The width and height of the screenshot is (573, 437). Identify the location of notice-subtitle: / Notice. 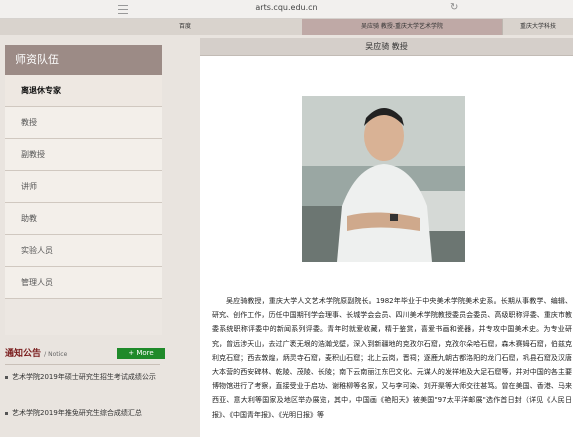
(56, 354).